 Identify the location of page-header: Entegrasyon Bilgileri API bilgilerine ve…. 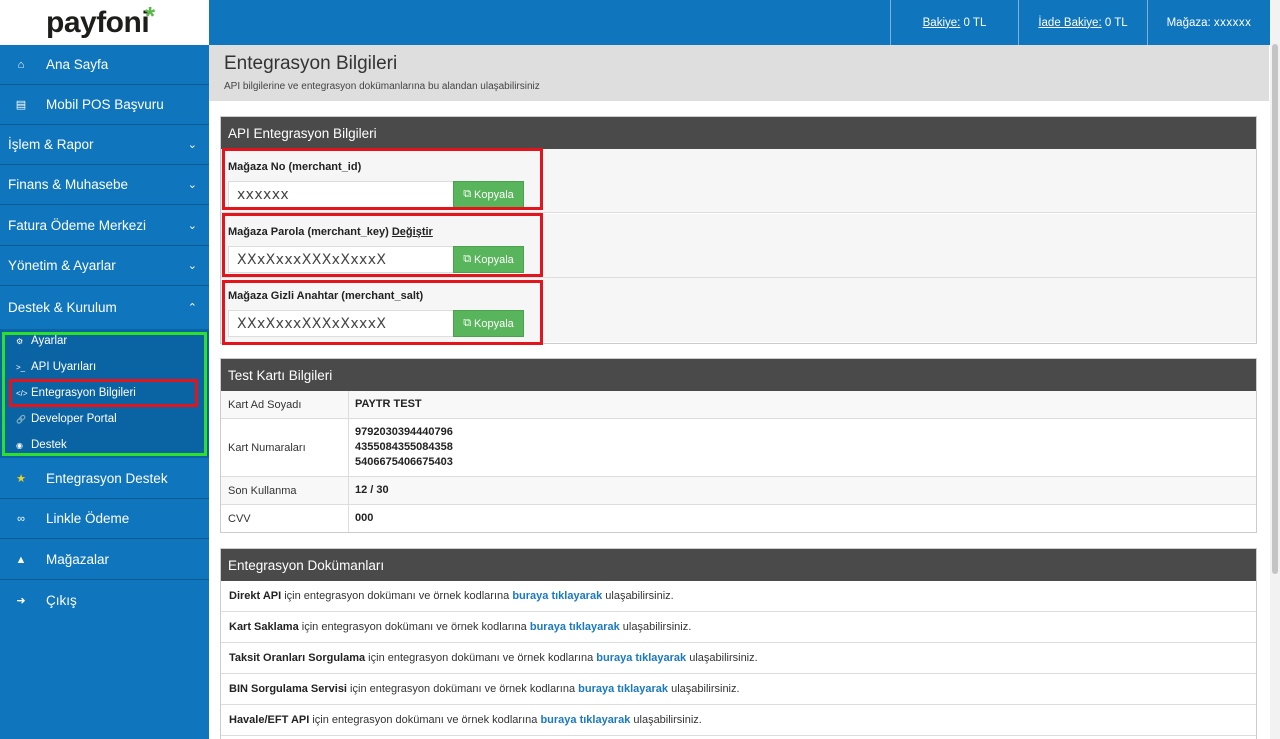
(739, 73).